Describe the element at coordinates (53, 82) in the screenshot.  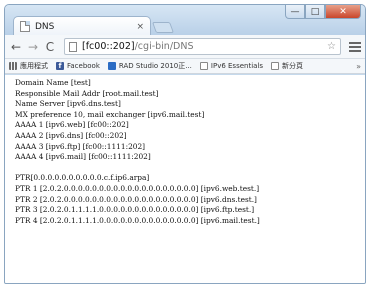
I see `dns-line: Domain Name [test]` at that location.